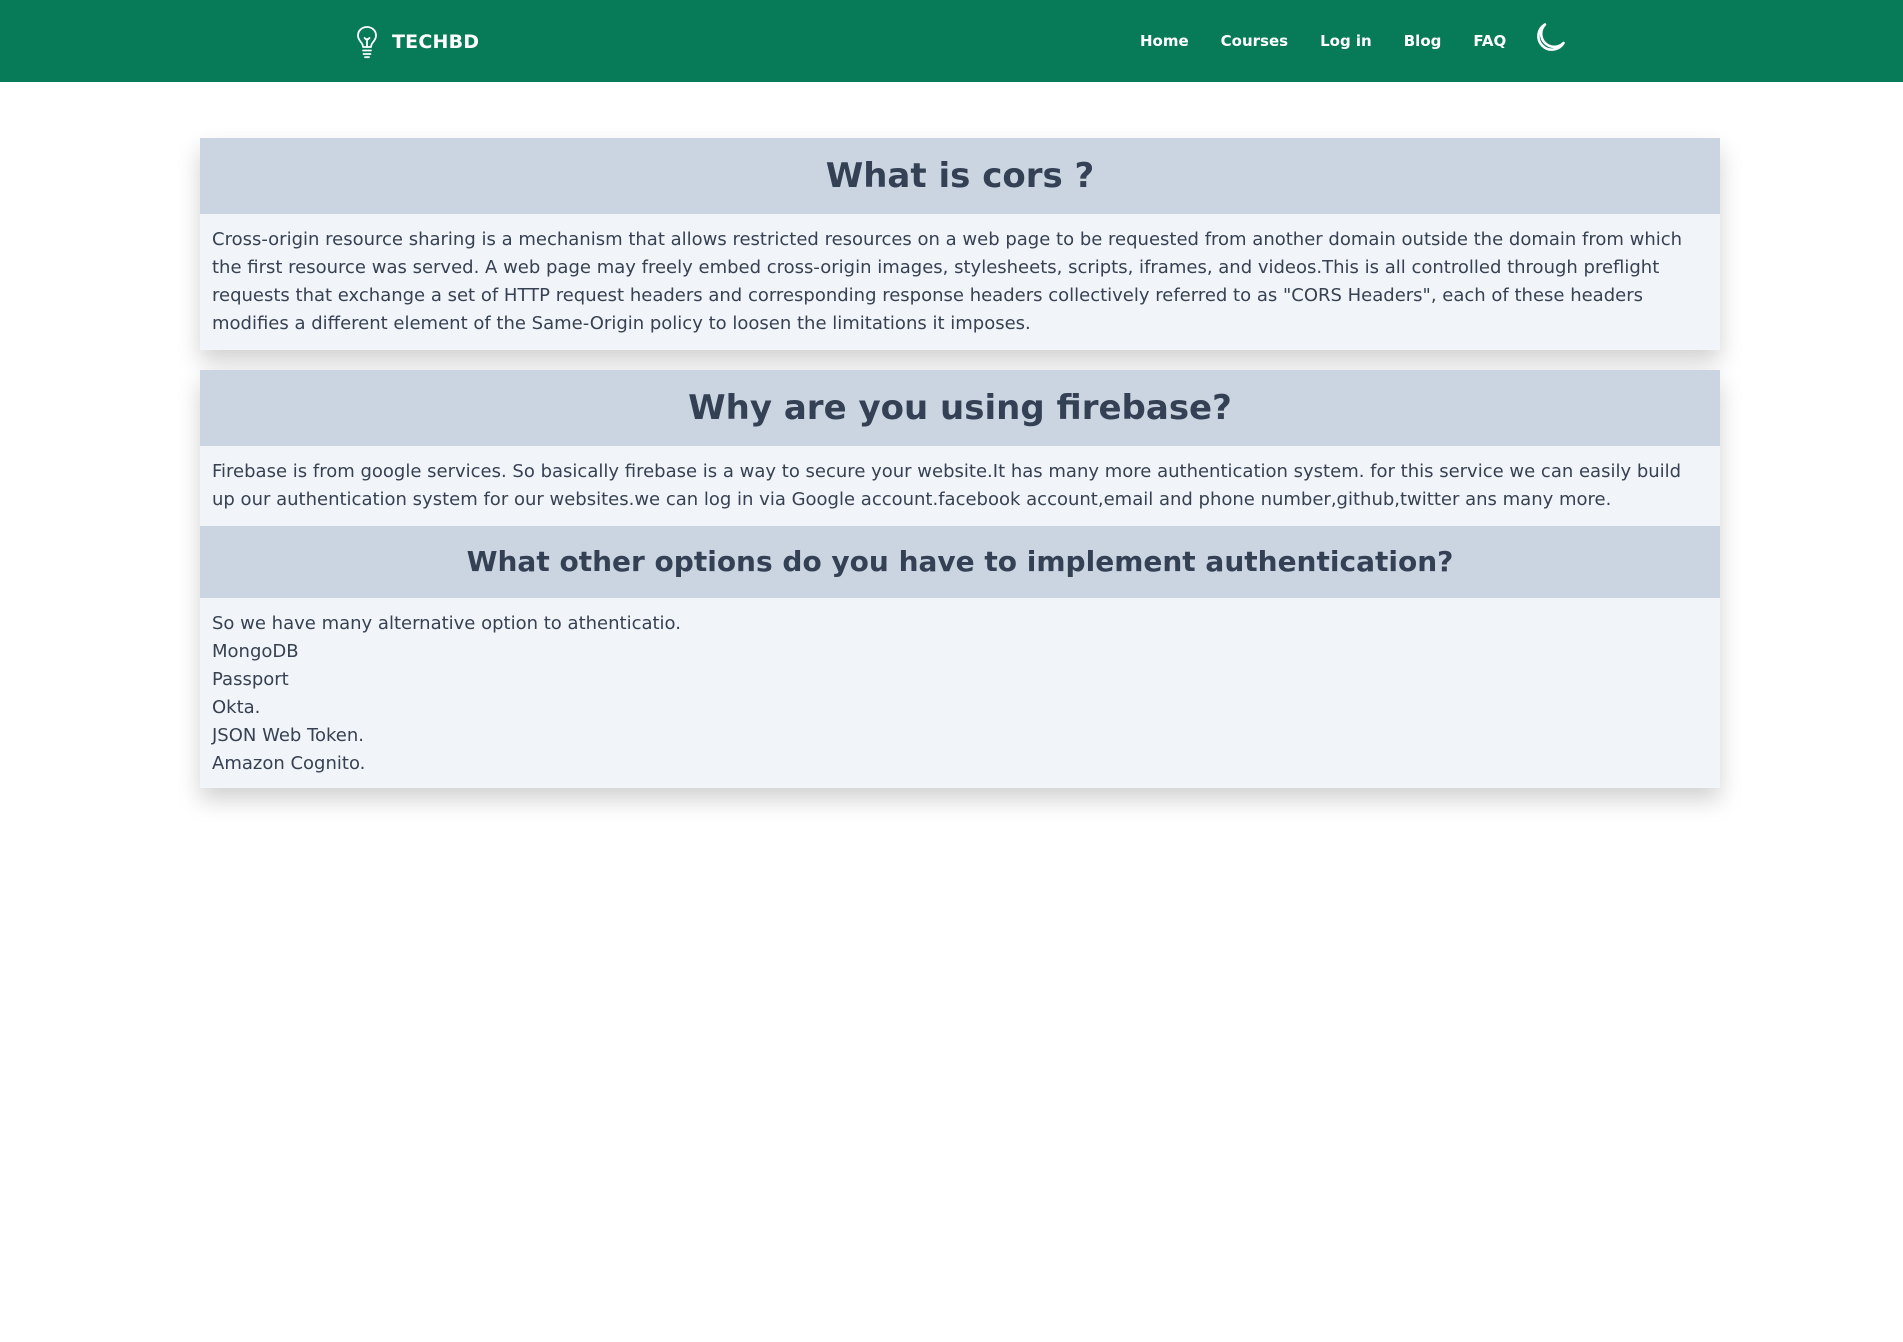  Describe the element at coordinates (236, 707) in the screenshot. I see `answer-list-item: Okta.` at that location.